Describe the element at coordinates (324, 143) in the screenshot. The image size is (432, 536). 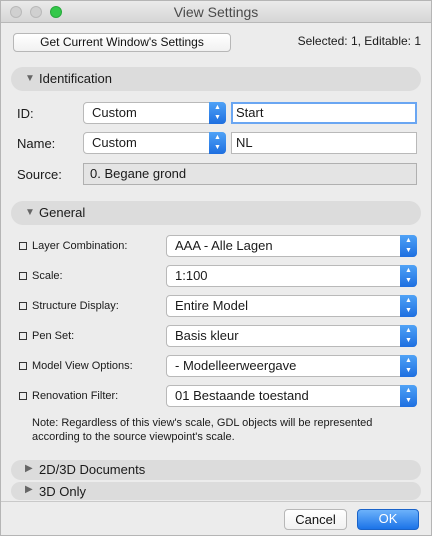
I see `name-field: NL` at that location.